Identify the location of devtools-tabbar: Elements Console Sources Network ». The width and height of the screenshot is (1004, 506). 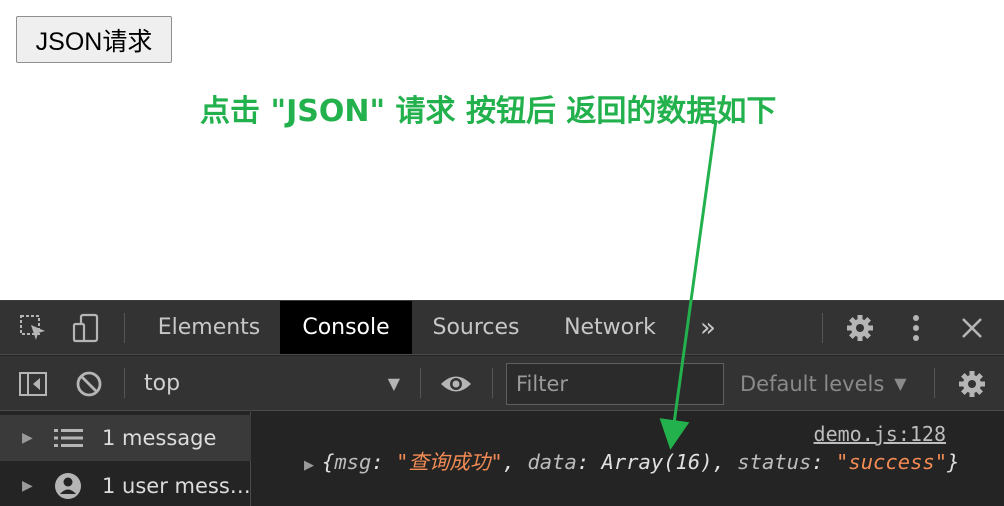
(502, 328).